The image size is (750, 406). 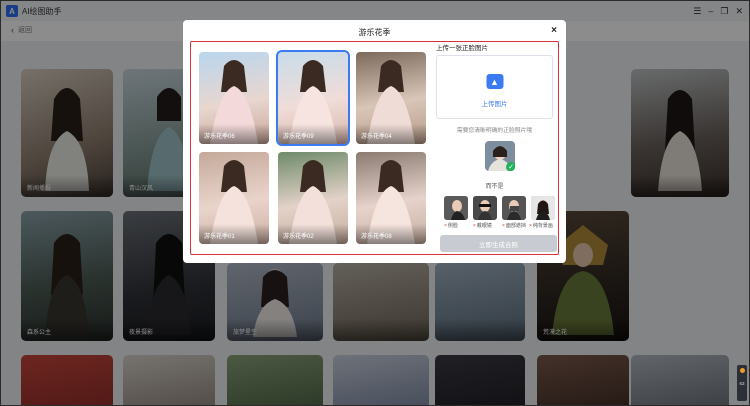 I want to click on thumbnail-label: 游乐花季02, so click(x=298, y=237).